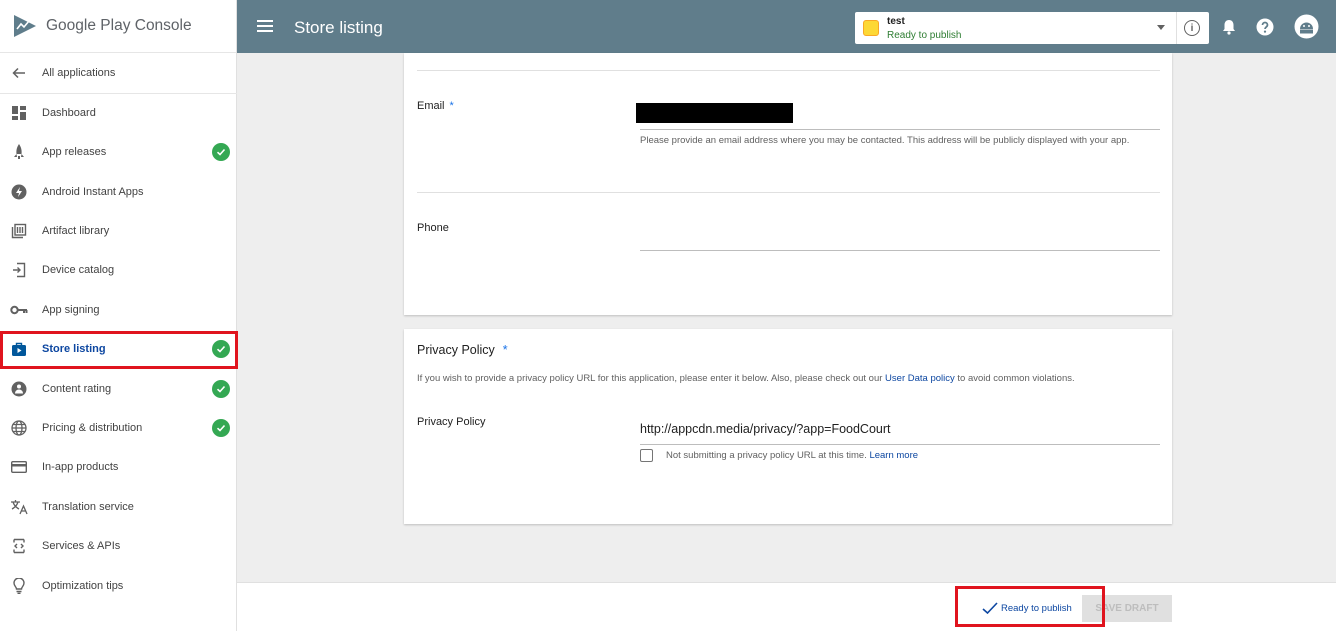  I want to click on card-icon, so click(19, 467).